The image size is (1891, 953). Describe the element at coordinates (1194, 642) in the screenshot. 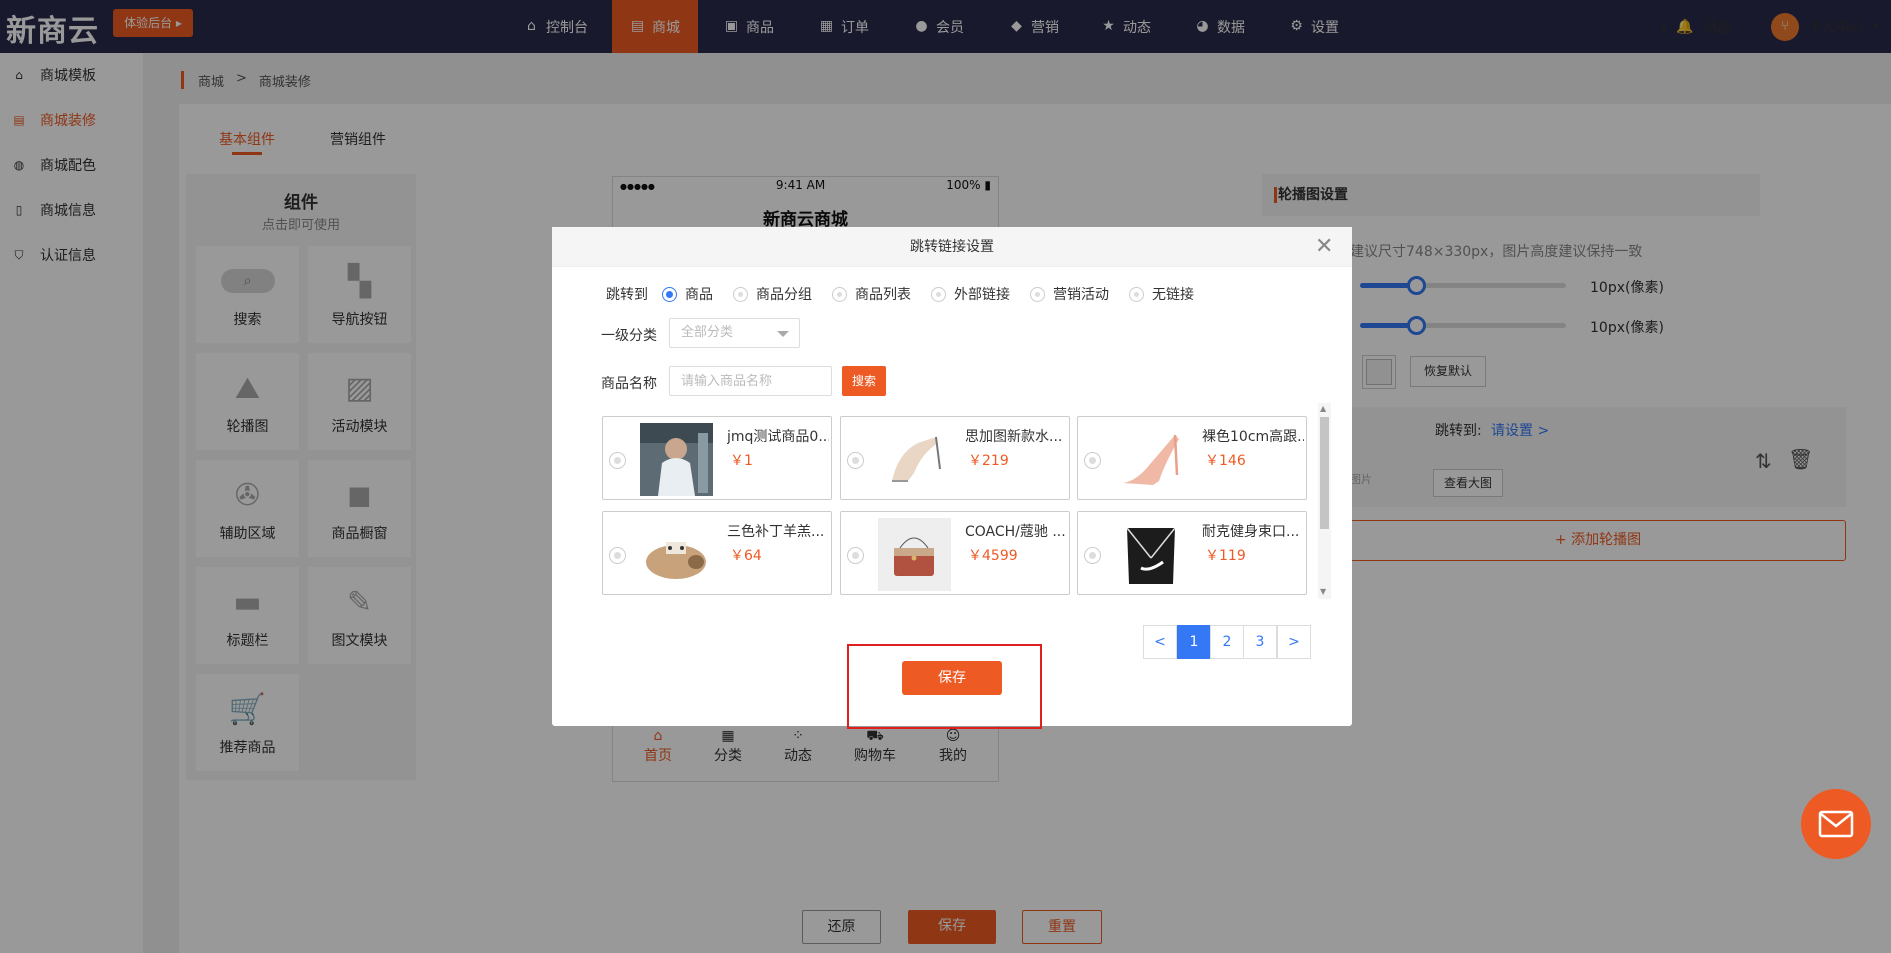

I see `pagination-page-1: 1` at that location.